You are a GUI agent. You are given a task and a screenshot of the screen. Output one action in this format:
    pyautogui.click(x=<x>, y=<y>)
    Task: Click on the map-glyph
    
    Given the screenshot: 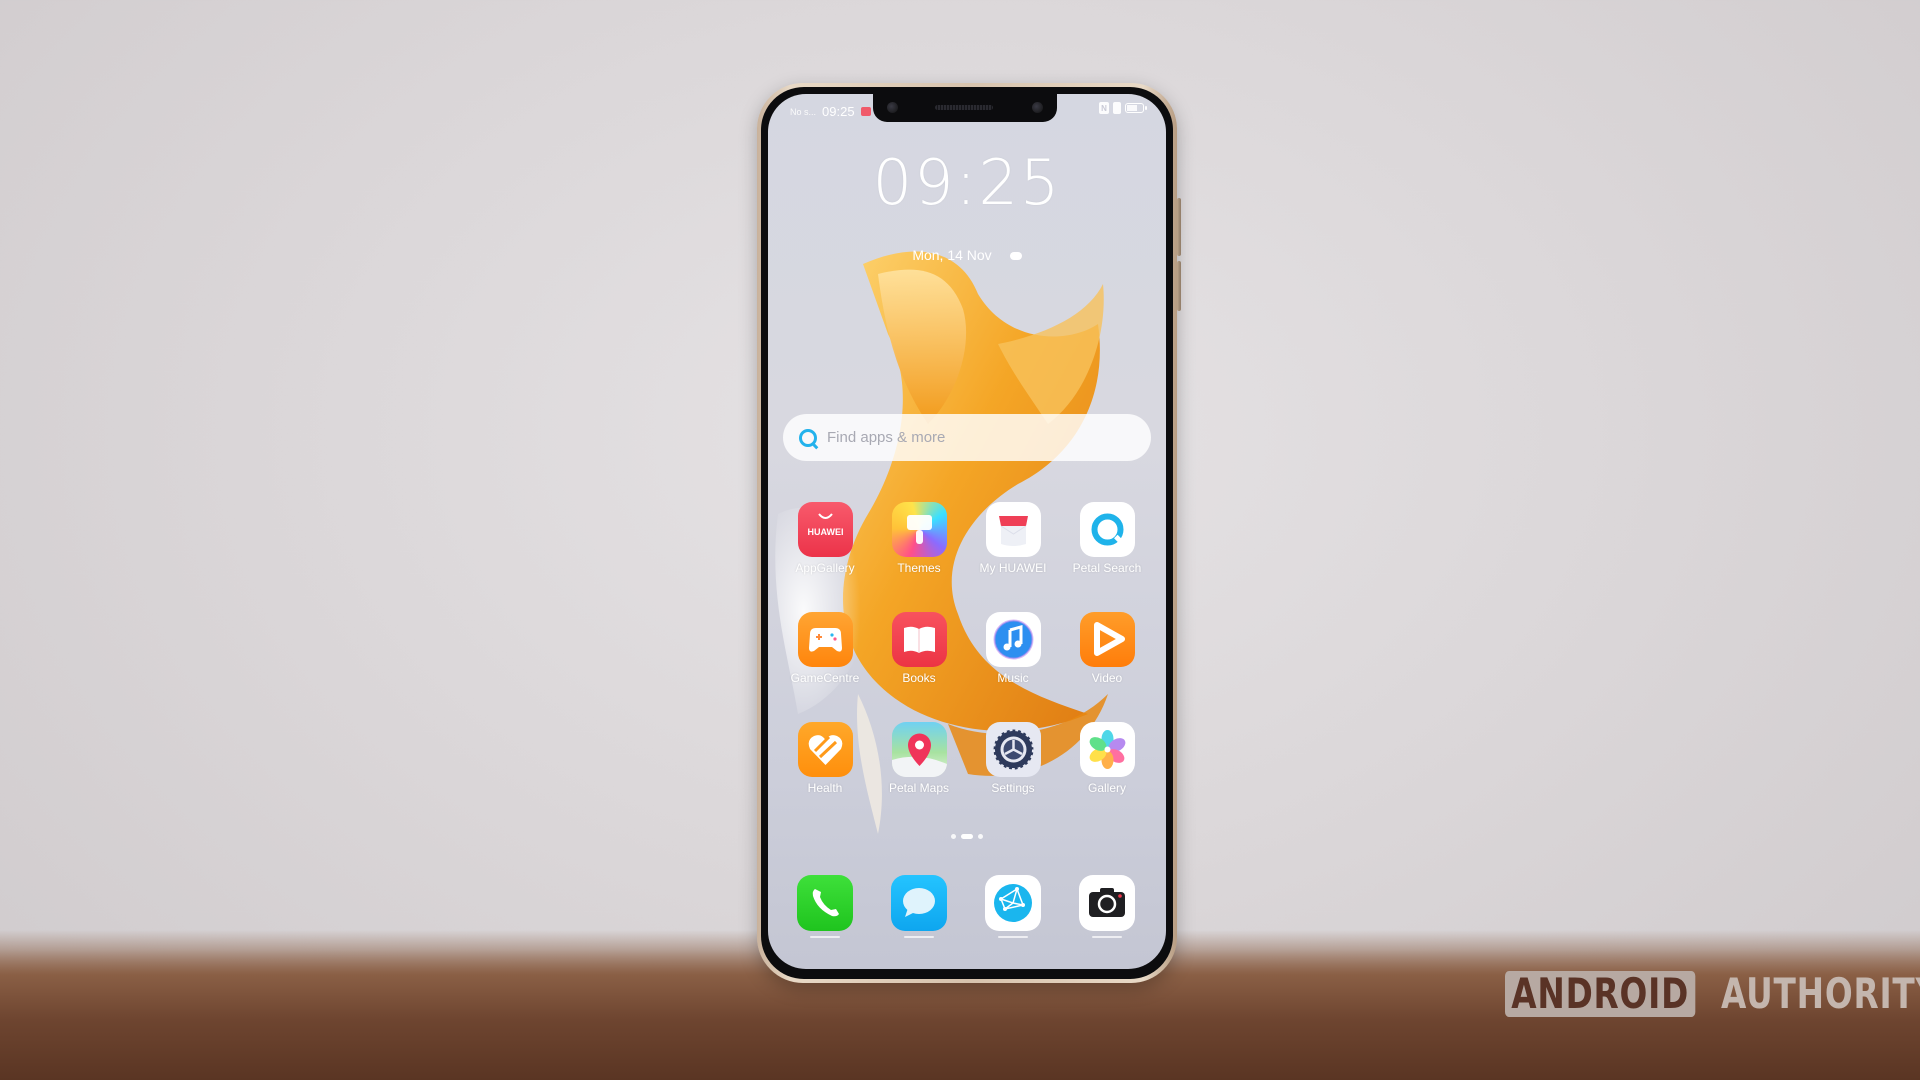 What is the action you would take?
    pyautogui.click(x=919, y=755)
    